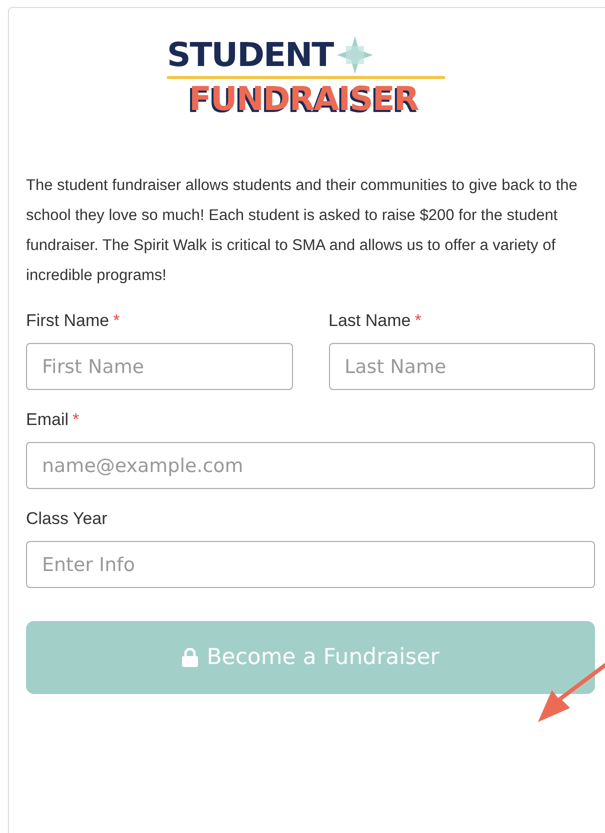 This screenshot has height=833, width=605. I want to click on field-label: Last Name, so click(369, 321).